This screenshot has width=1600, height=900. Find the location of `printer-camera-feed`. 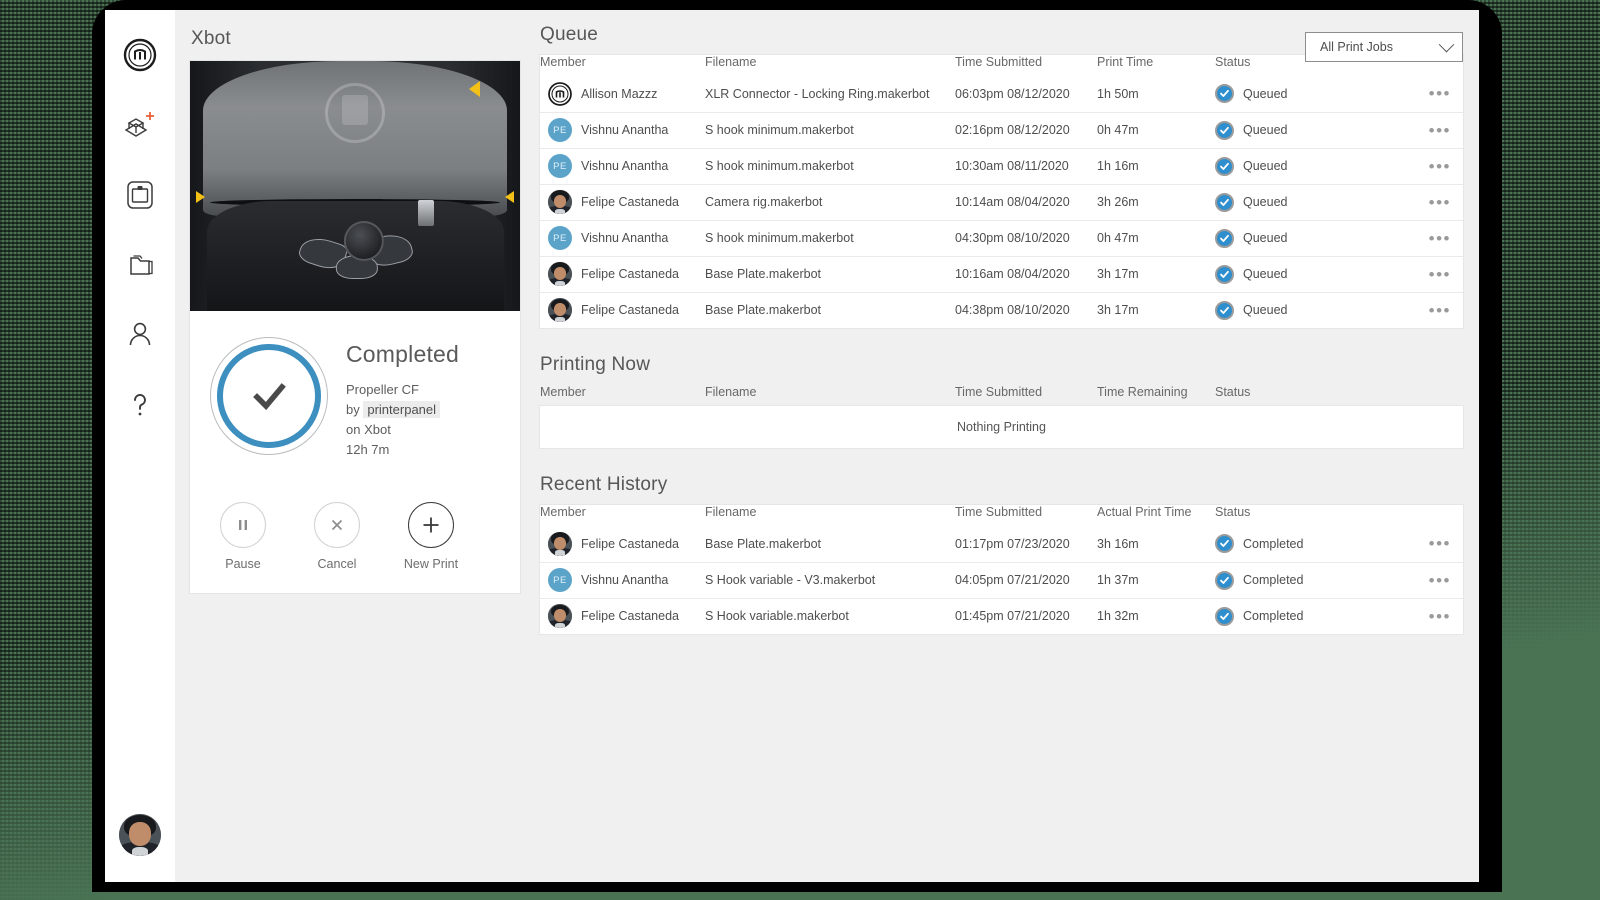

printer-camera-feed is located at coordinates (355, 186).